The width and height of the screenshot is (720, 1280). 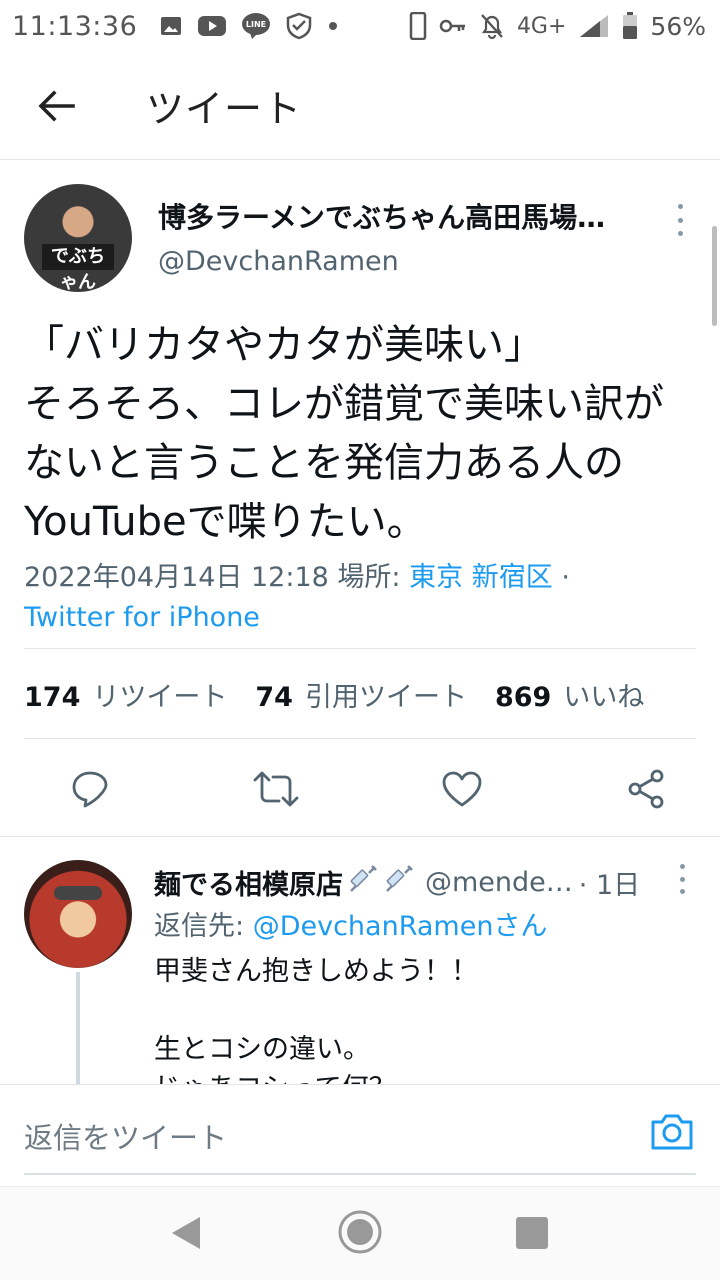 I want to click on place-link: 東京 新宿区, so click(x=481, y=577).